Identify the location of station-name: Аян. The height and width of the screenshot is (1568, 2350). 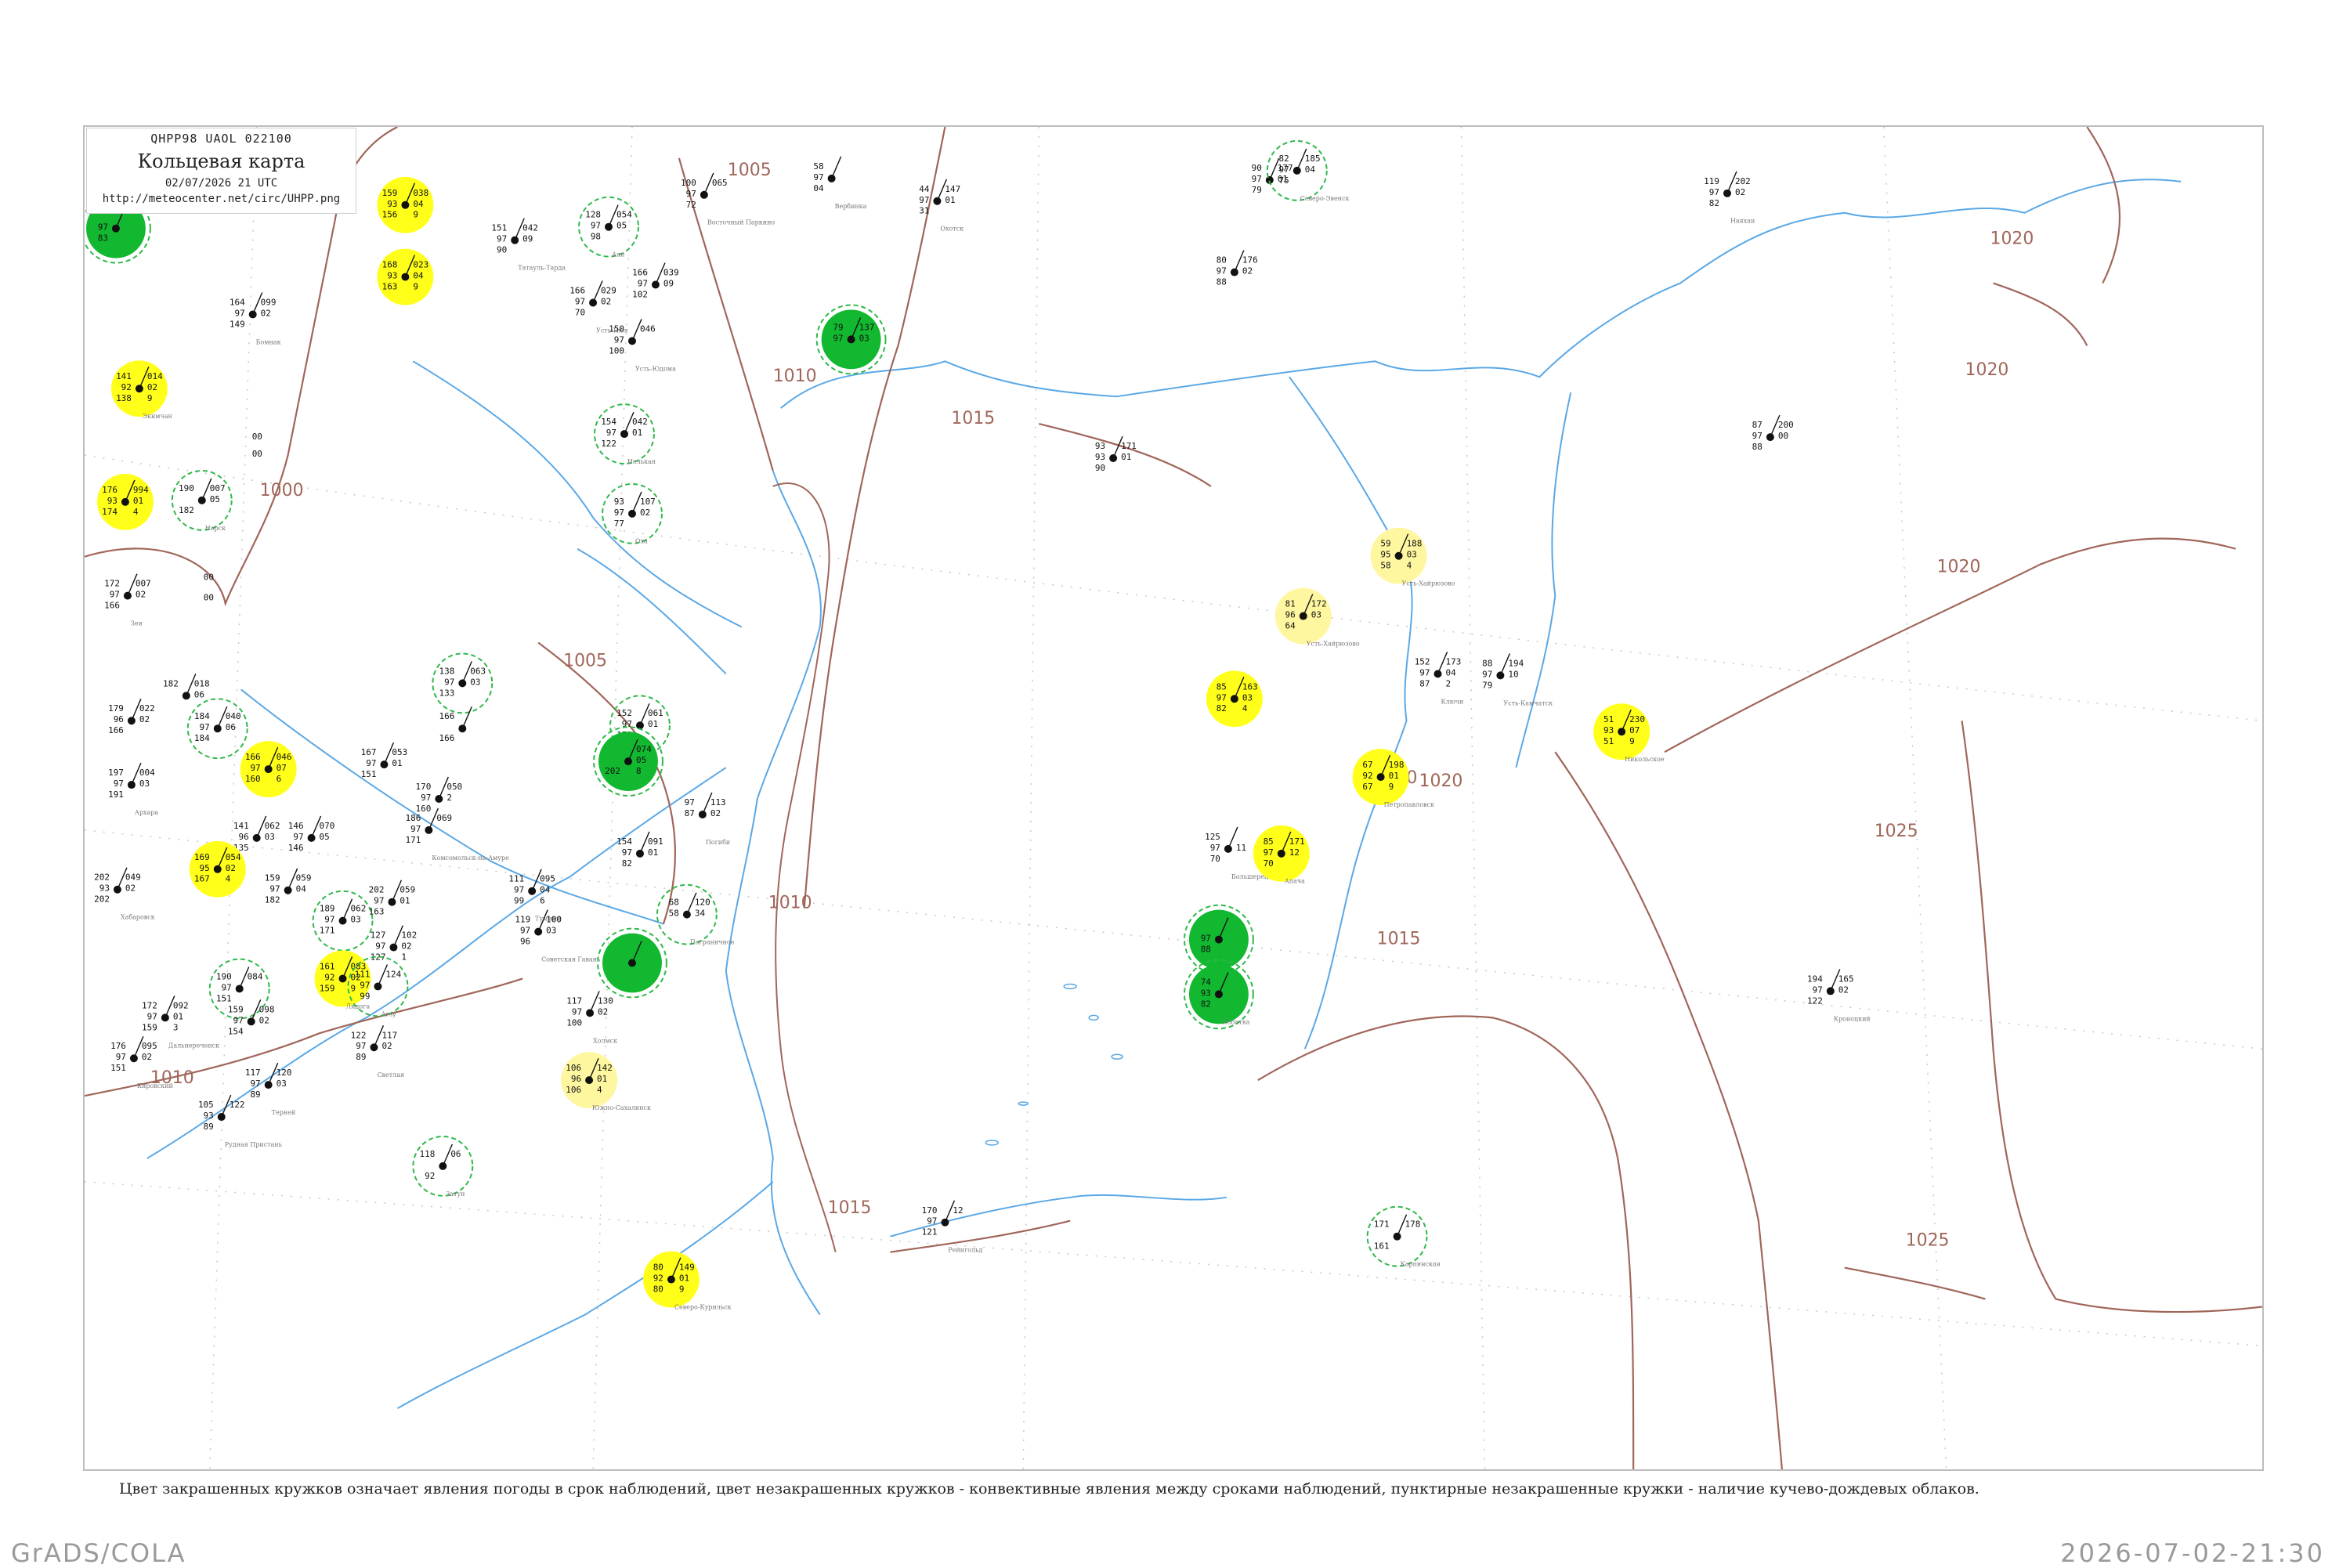
(618, 254).